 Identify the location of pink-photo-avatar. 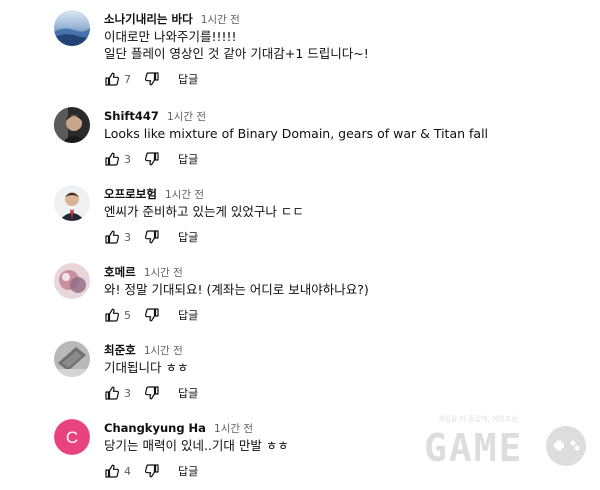
(72, 281).